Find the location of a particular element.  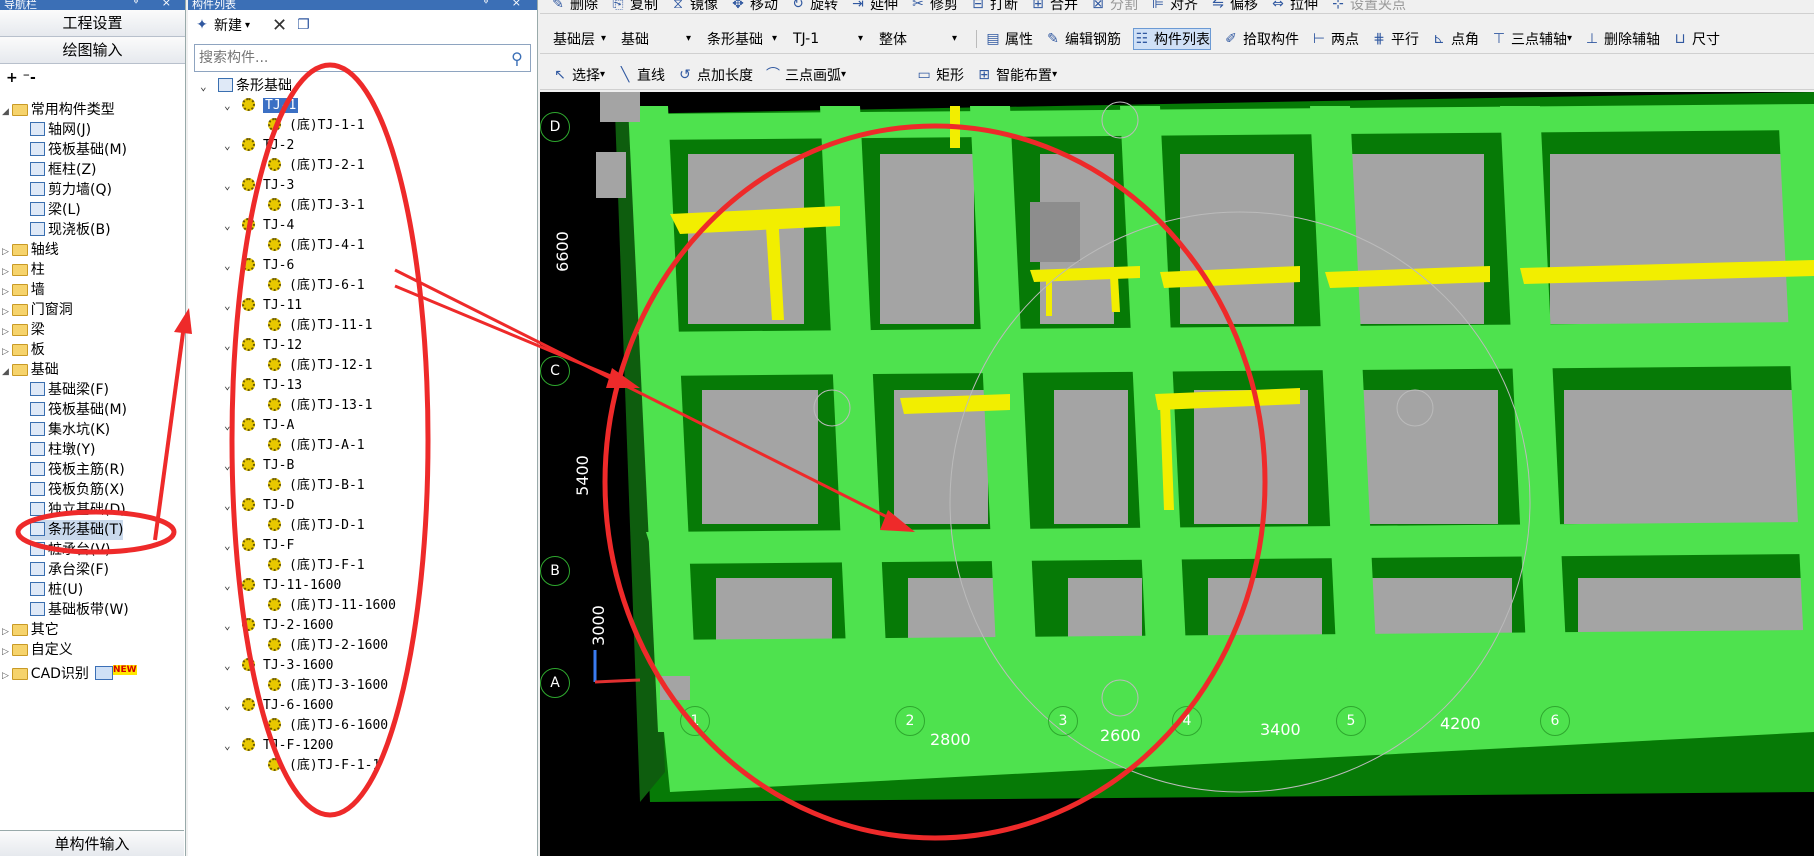

nav-tree-item: ▷ 梁 is located at coordinates (23, 330).